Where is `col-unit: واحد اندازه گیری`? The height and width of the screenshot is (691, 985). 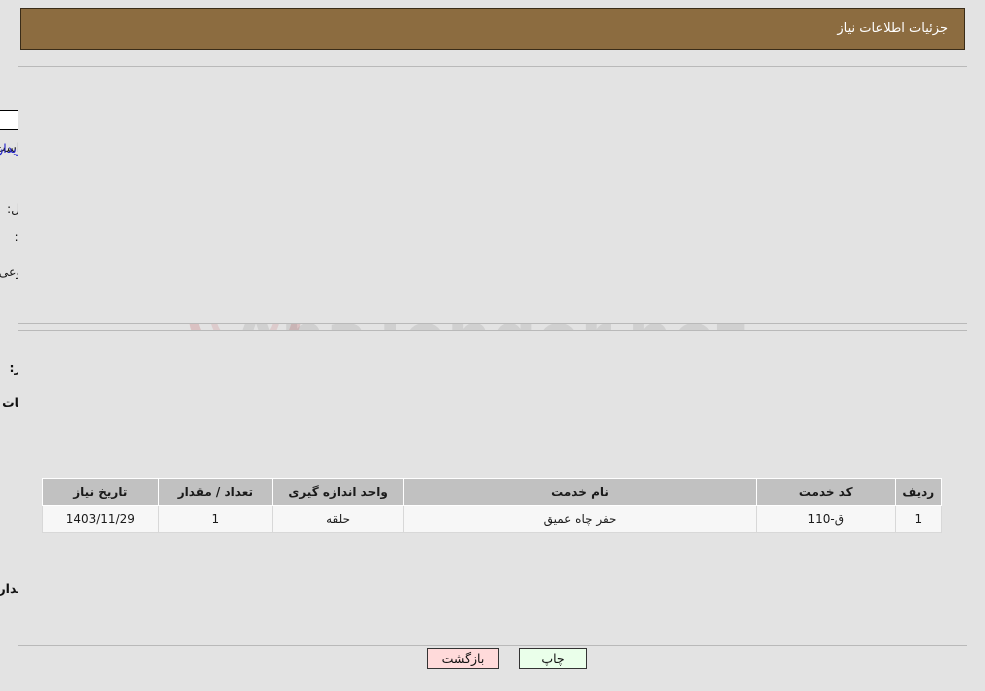
col-unit: واحد اندازه گیری is located at coordinates (338, 492).